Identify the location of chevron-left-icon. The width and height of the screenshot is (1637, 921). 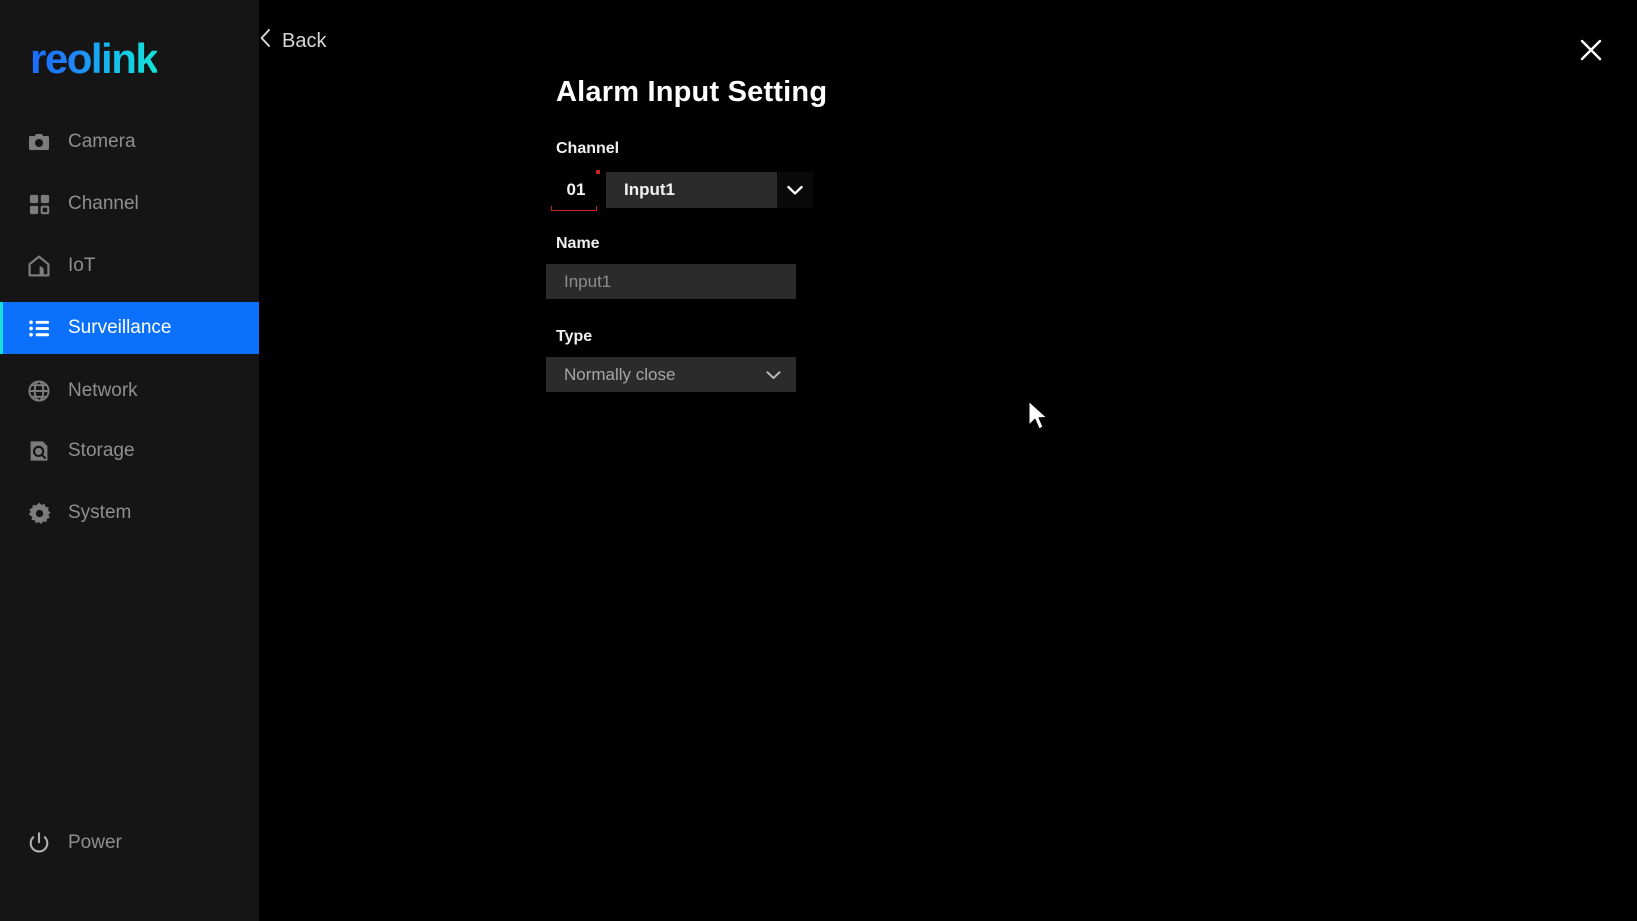
(265, 41).